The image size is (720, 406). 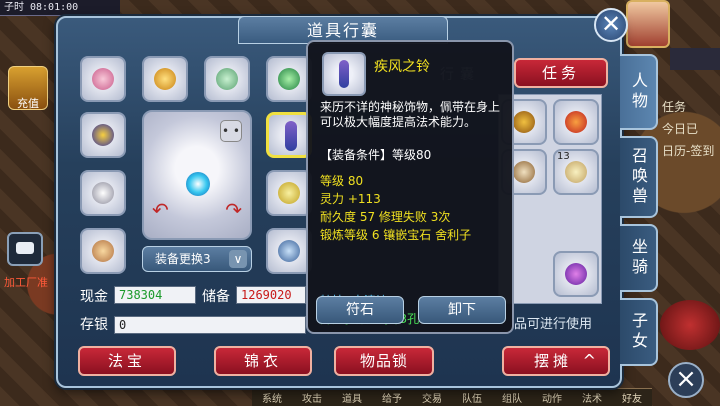 I want to click on equip-slot-weapon, so click(x=103, y=135).